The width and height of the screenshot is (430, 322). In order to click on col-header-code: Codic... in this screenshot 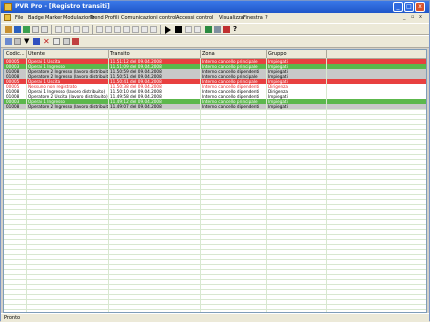, I will do `click(15, 54)`.